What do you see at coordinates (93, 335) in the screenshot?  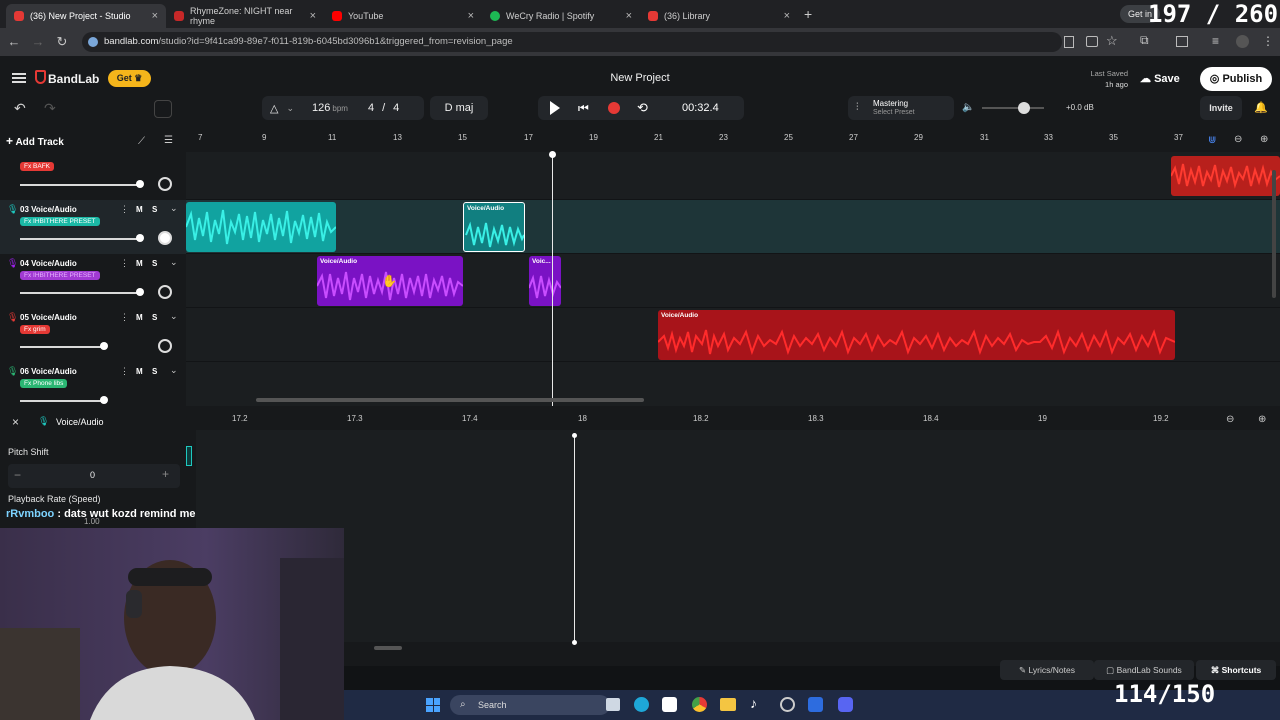 I see `track-row: 🎙 05 Voice/Audio ⋮ M S ⌄ Fx grim` at bounding box center [93, 335].